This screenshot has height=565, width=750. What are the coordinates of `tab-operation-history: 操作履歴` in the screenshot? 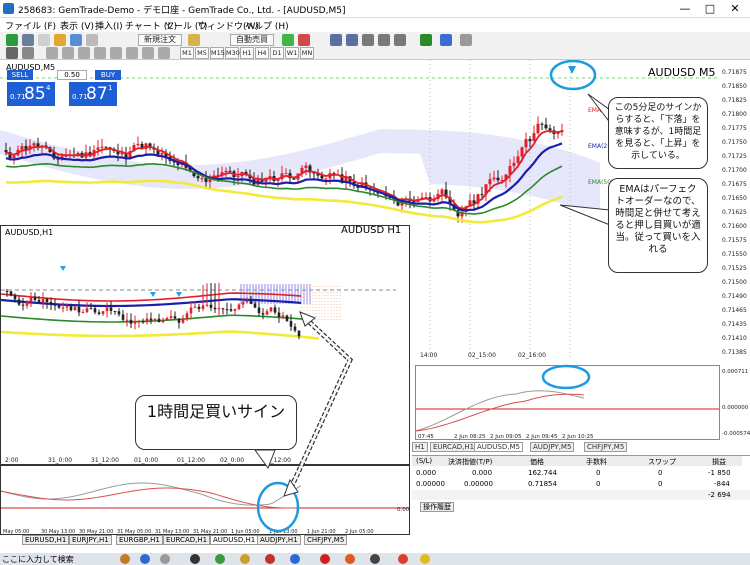 It's located at (437, 507).